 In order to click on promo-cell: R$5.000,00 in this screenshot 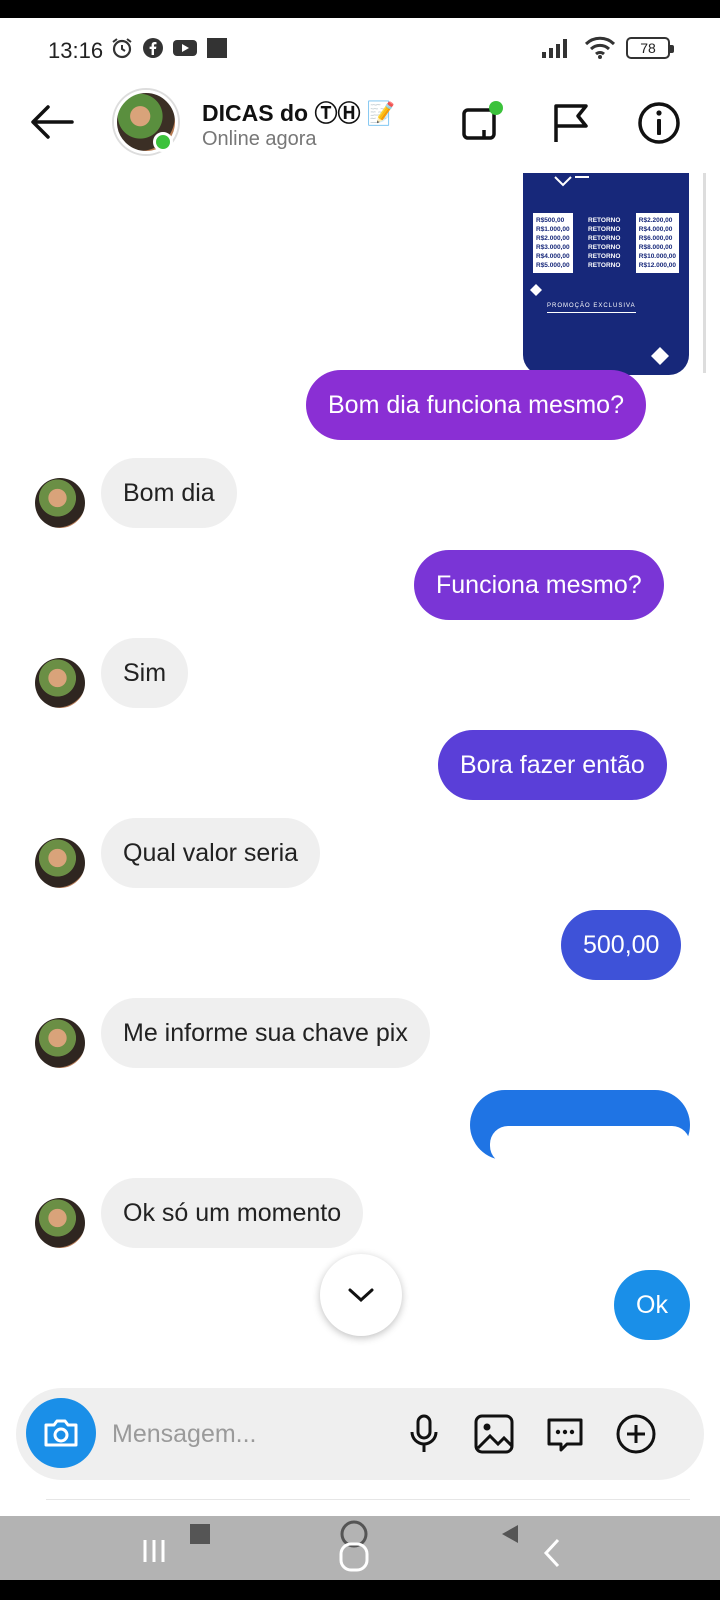, I will do `click(553, 265)`.